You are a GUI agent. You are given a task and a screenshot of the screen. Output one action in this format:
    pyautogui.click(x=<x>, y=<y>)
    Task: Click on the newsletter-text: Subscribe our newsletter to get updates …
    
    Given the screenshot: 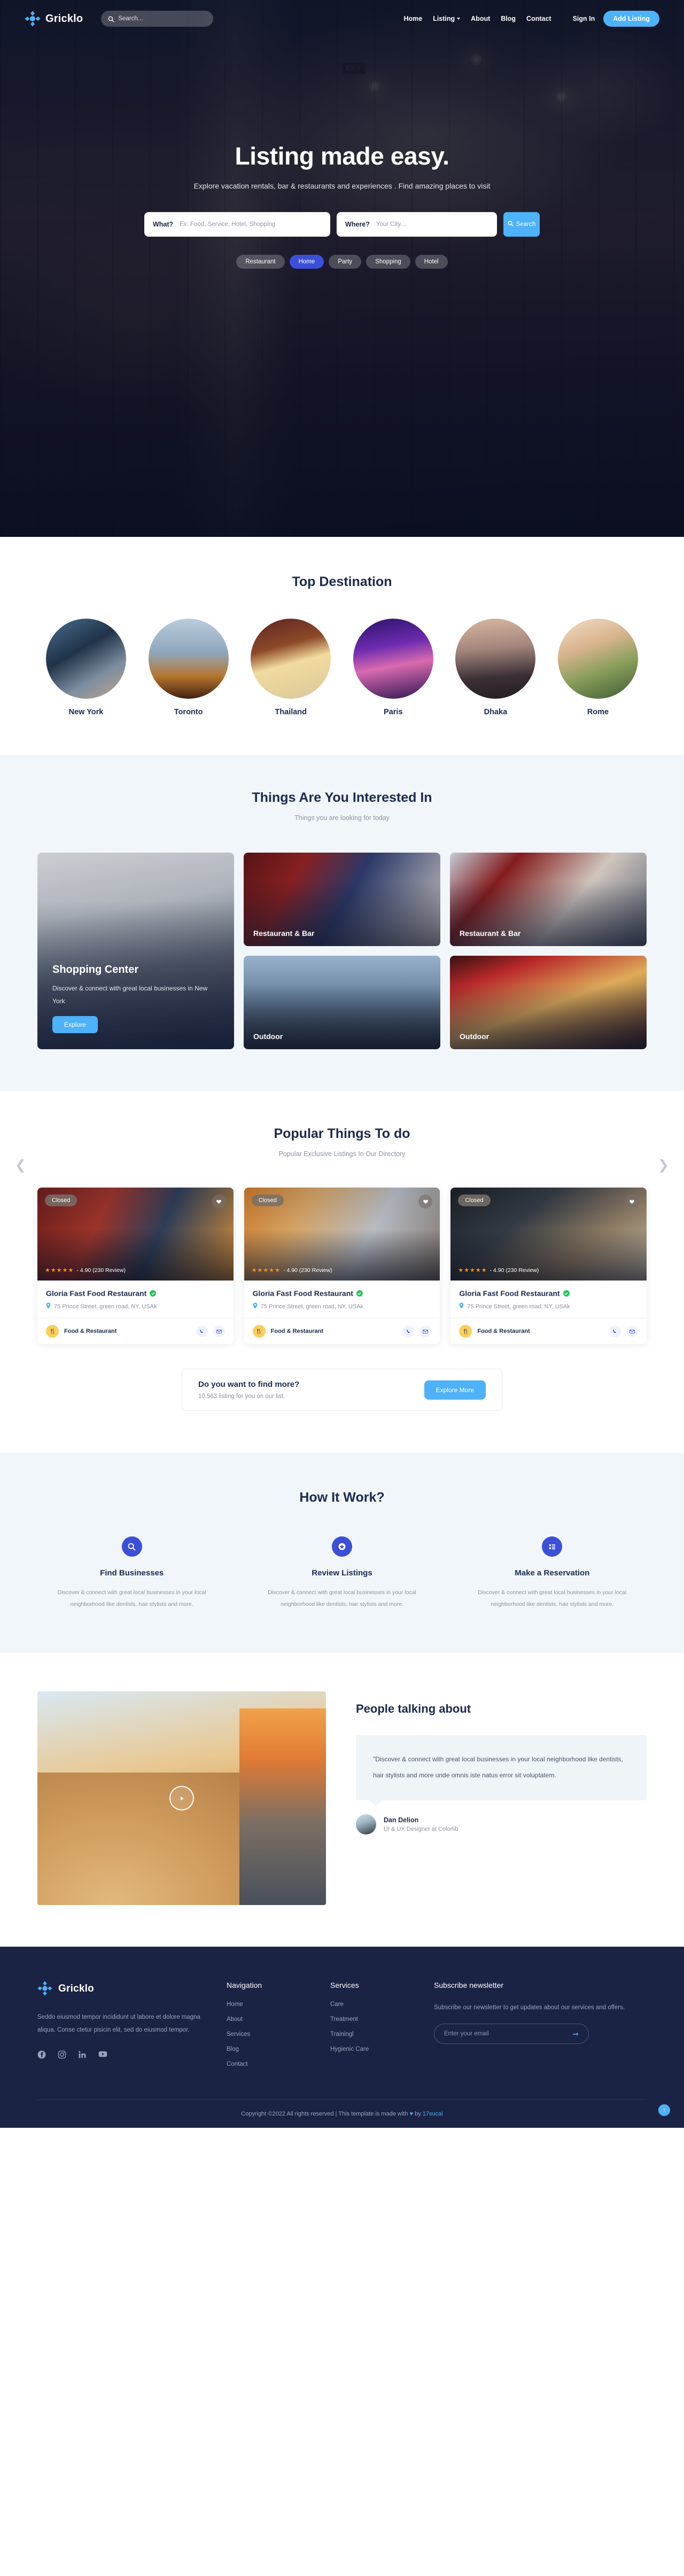 What is the action you would take?
    pyautogui.click(x=529, y=2007)
    